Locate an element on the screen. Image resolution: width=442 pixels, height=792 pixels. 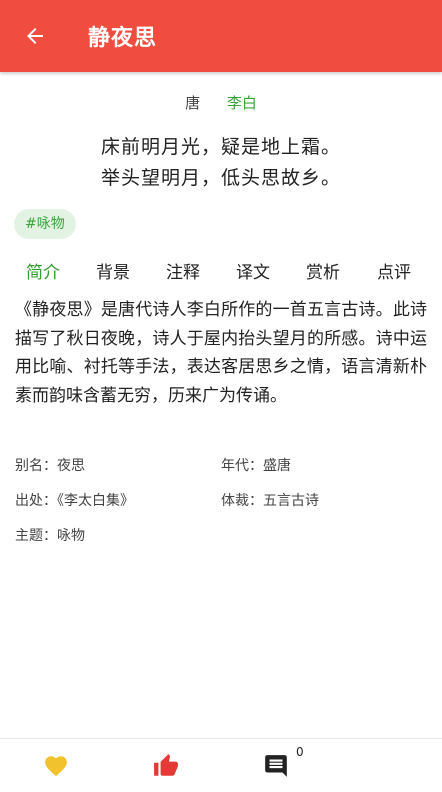
tab-intro: 简介 is located at coordinates (43, 270).